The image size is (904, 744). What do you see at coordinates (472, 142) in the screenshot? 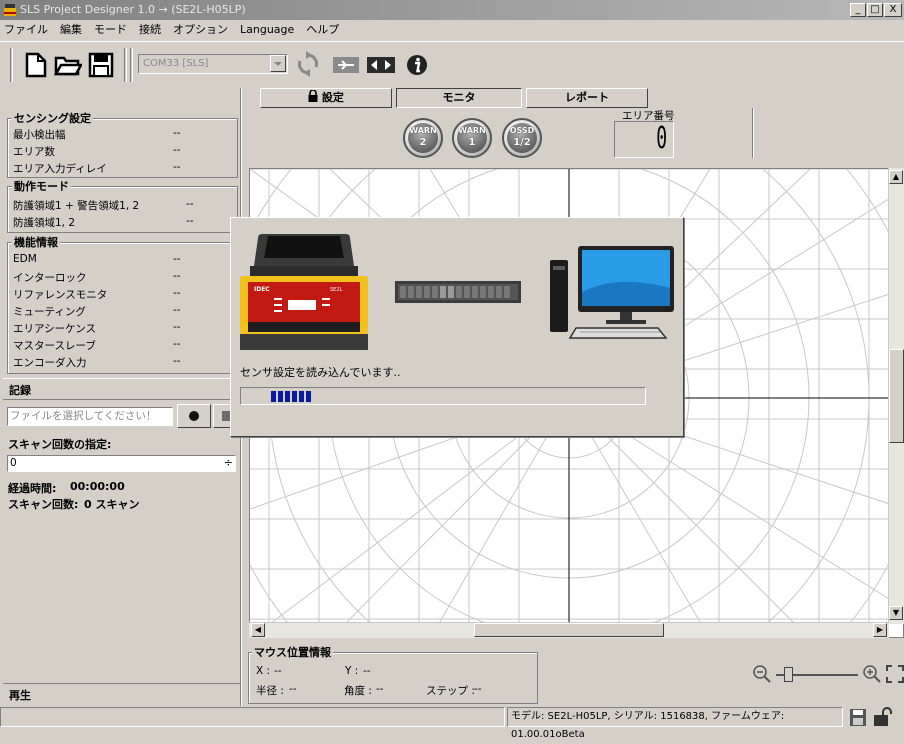
I see `warn-1-bottom: 1` at bounding box center [472, 142].